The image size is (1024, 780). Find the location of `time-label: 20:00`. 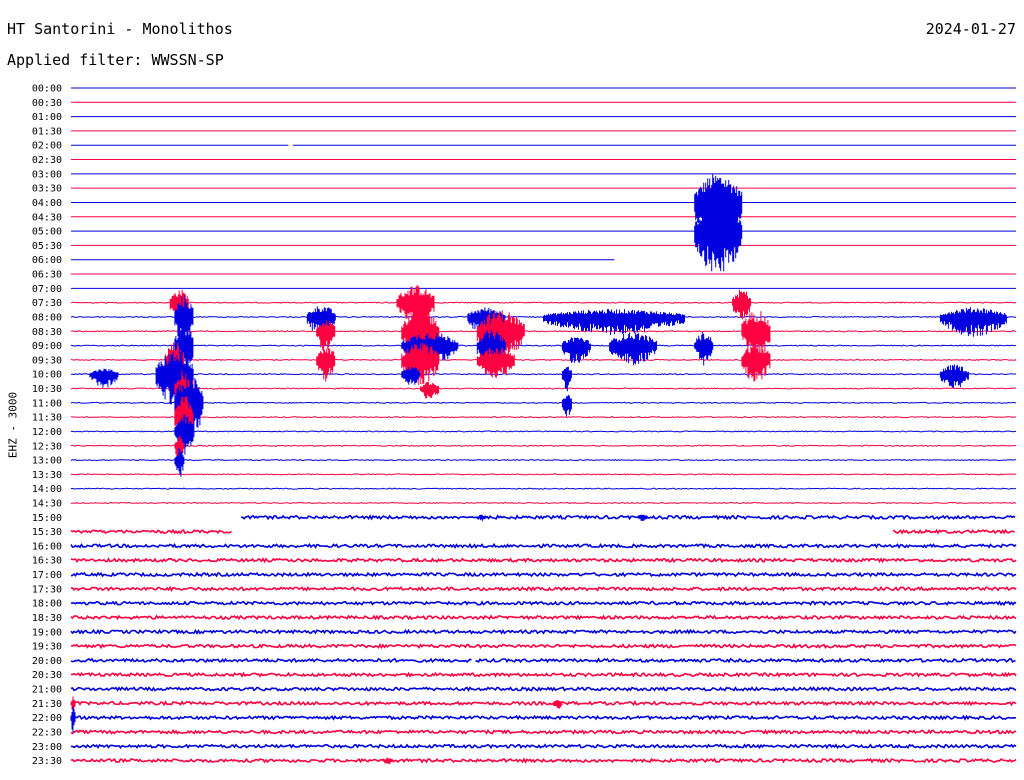

time-label: 20:00 is located at coordinates (47, 661).